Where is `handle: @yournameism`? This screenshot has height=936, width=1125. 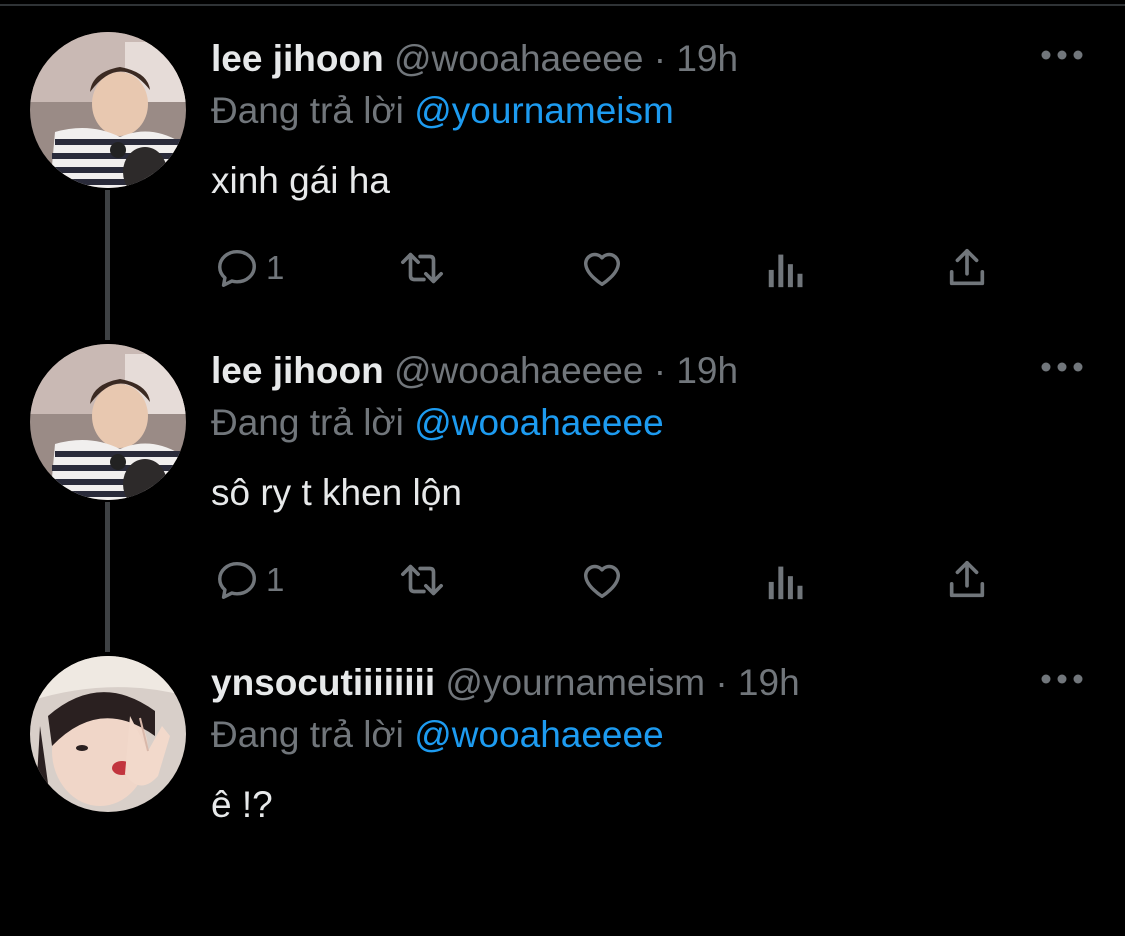
handle: @yournameism is located at coordinates (575, 682).